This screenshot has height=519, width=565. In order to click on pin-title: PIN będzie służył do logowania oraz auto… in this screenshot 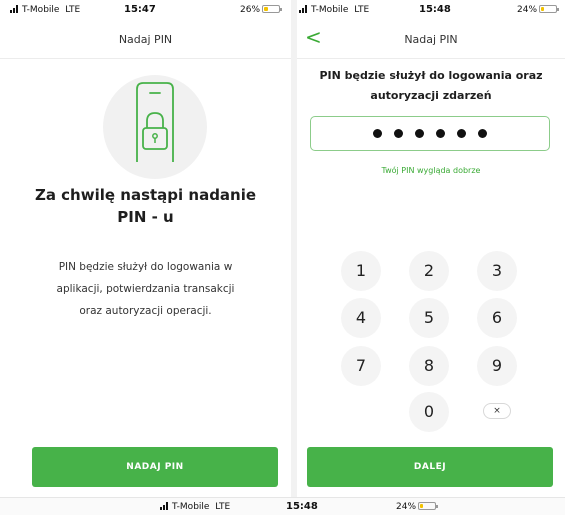, I will do `click(431, 86)`.